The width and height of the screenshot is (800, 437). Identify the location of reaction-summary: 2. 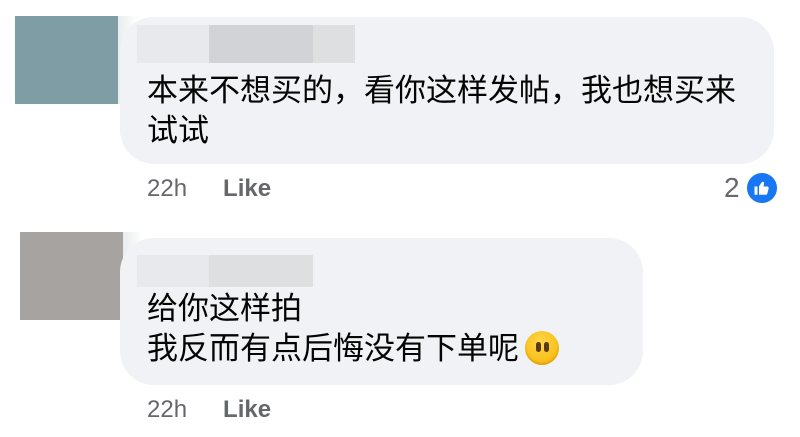
(751, 188).